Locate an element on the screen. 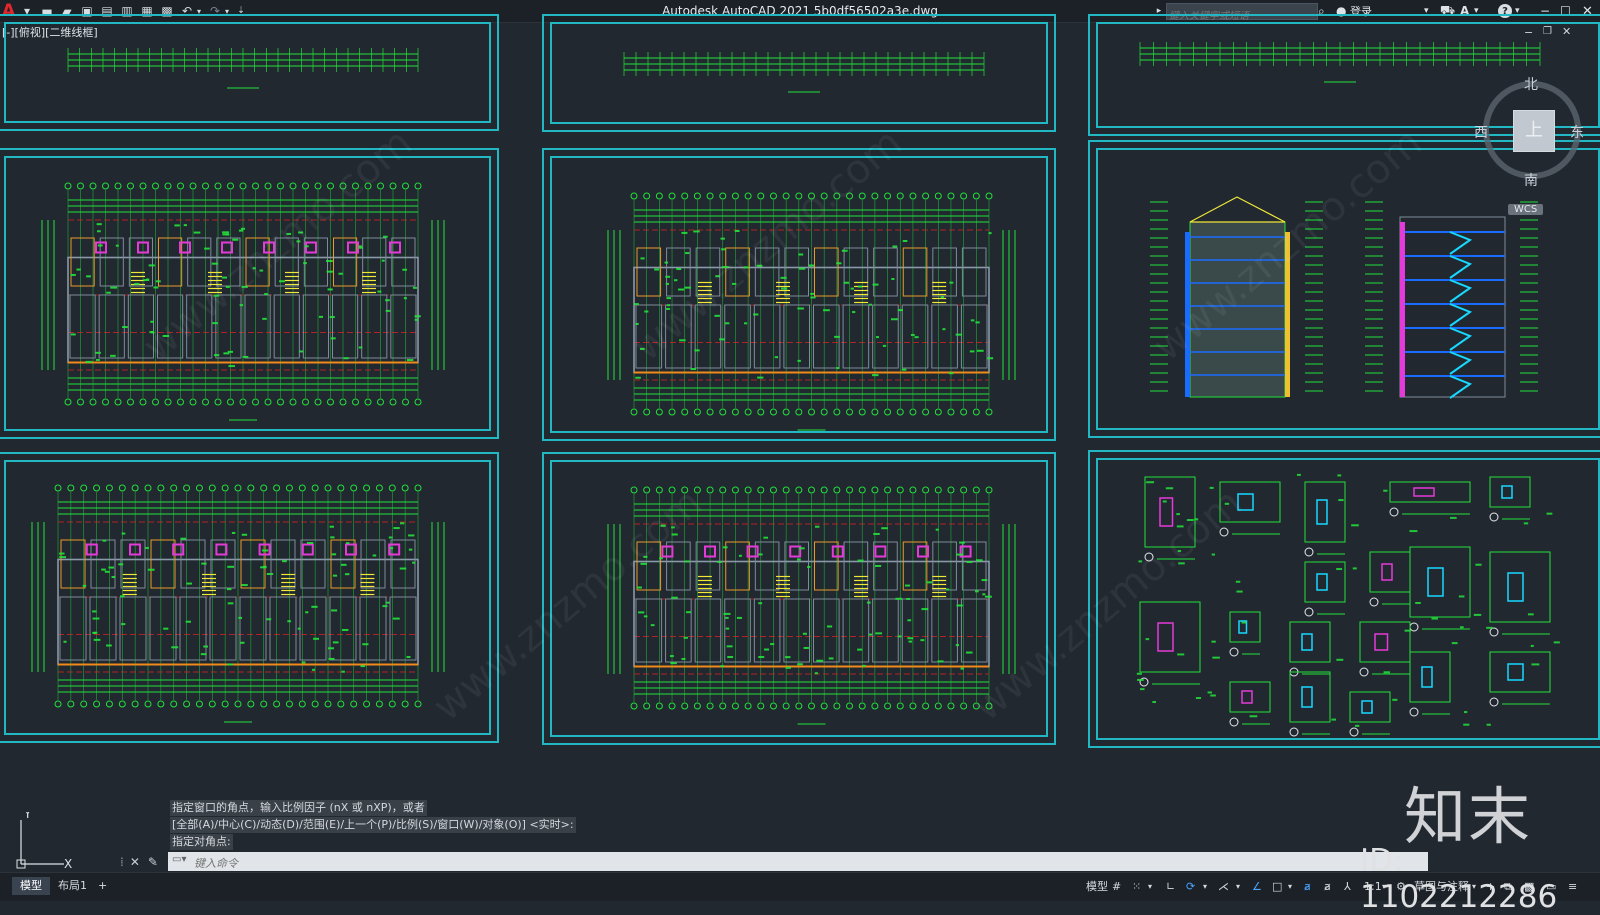  watermark-id: ID: 1102212286 is located at coordinates (1459, 879).